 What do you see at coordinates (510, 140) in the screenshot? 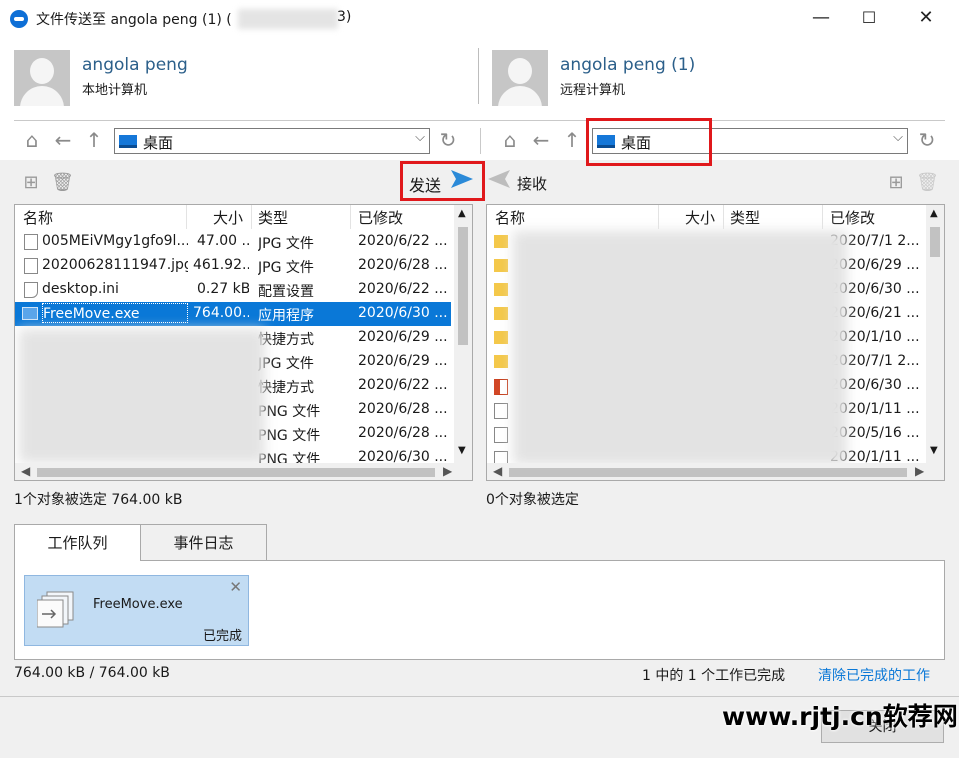
I see `remote-home-icon: ⌂` at bounding box center [510, 140].